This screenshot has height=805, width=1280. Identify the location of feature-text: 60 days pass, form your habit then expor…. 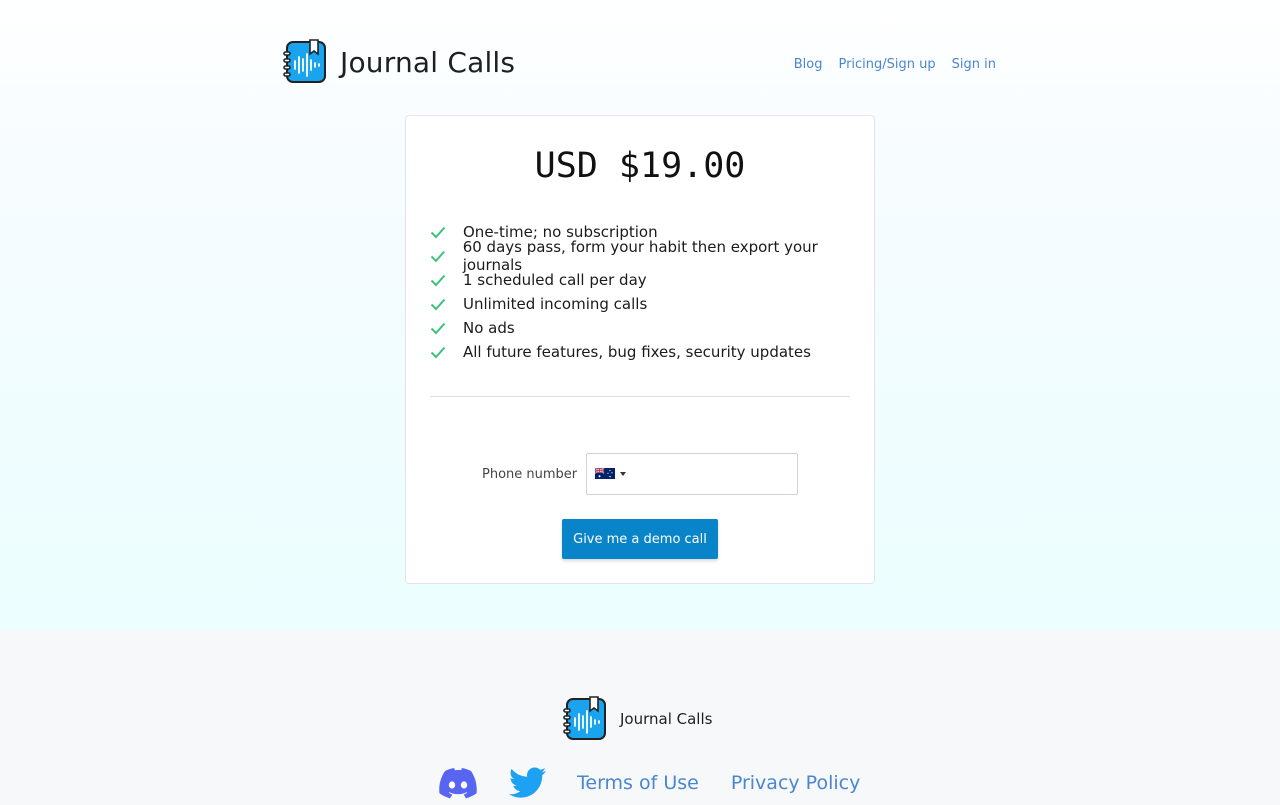
(640, 256).